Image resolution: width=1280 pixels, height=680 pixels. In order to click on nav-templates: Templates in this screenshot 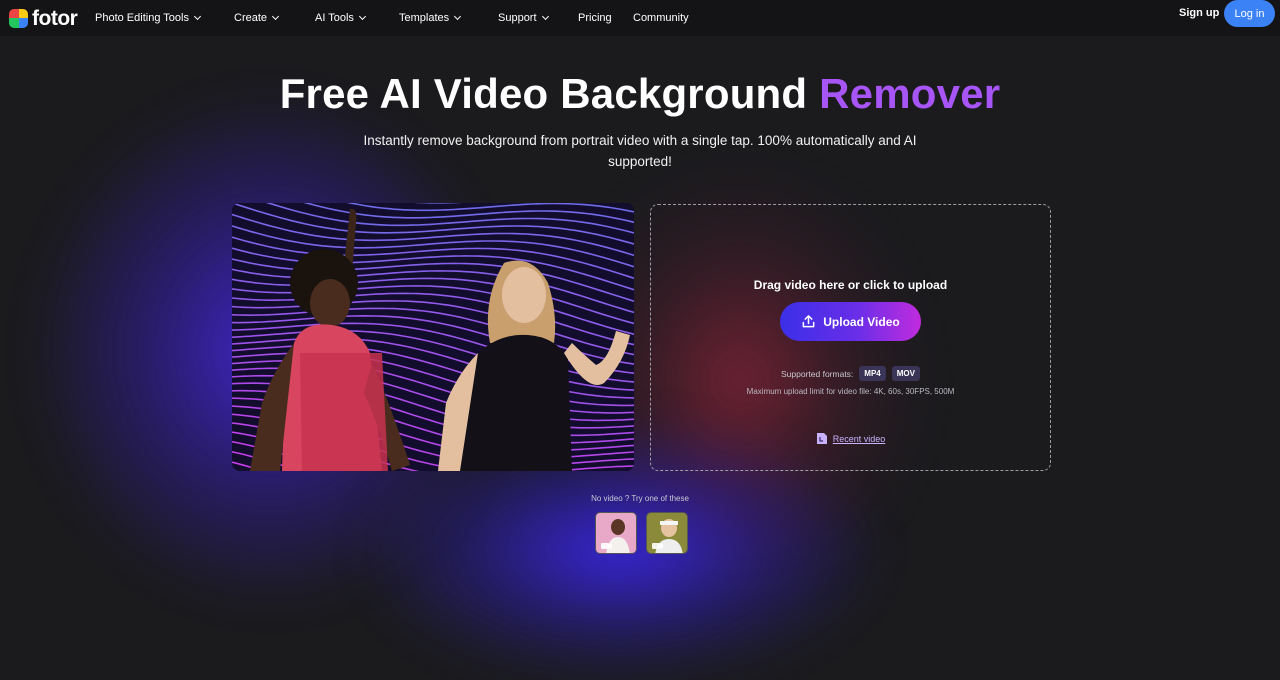, I will do `click(430, 18)`.